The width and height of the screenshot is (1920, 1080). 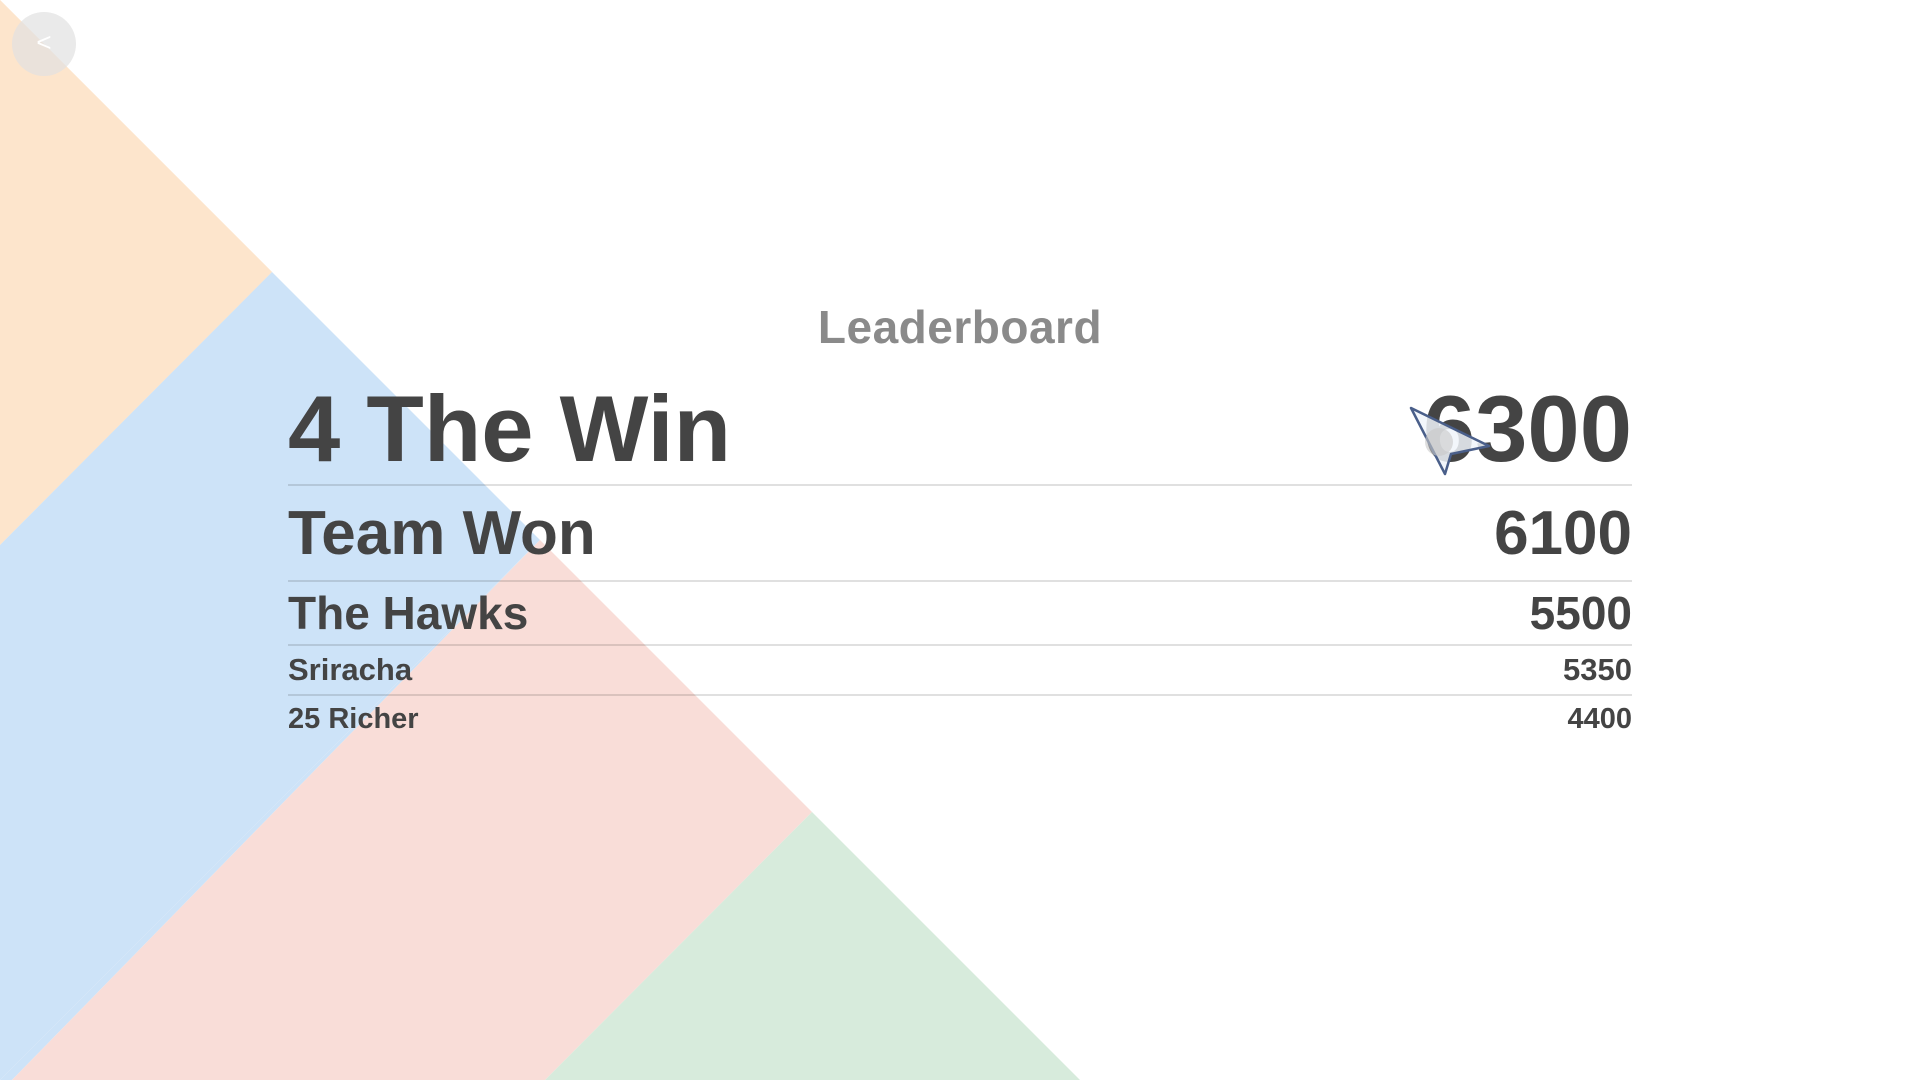 What do you see at coordinates (350, 669) in the screenshot?
I see `team-name: Sriracha` at bounding box center [350, 669].